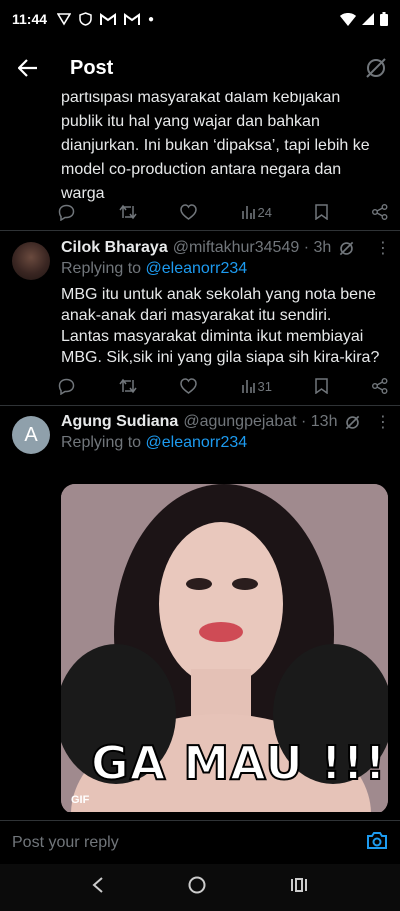 The height and width of the screenshot is (911, 400). Describe the element at coordinates (200, 842) in the screenshot. I see `reply-composer: Post your reply` at that location.